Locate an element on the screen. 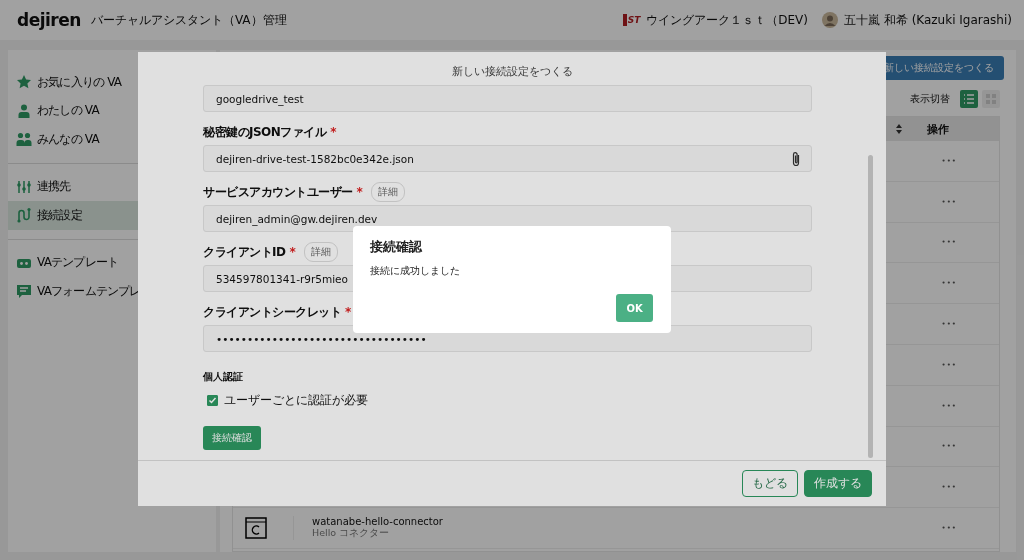  connector-name: watanabe-hello-connector is located at coordinates (377, 522).